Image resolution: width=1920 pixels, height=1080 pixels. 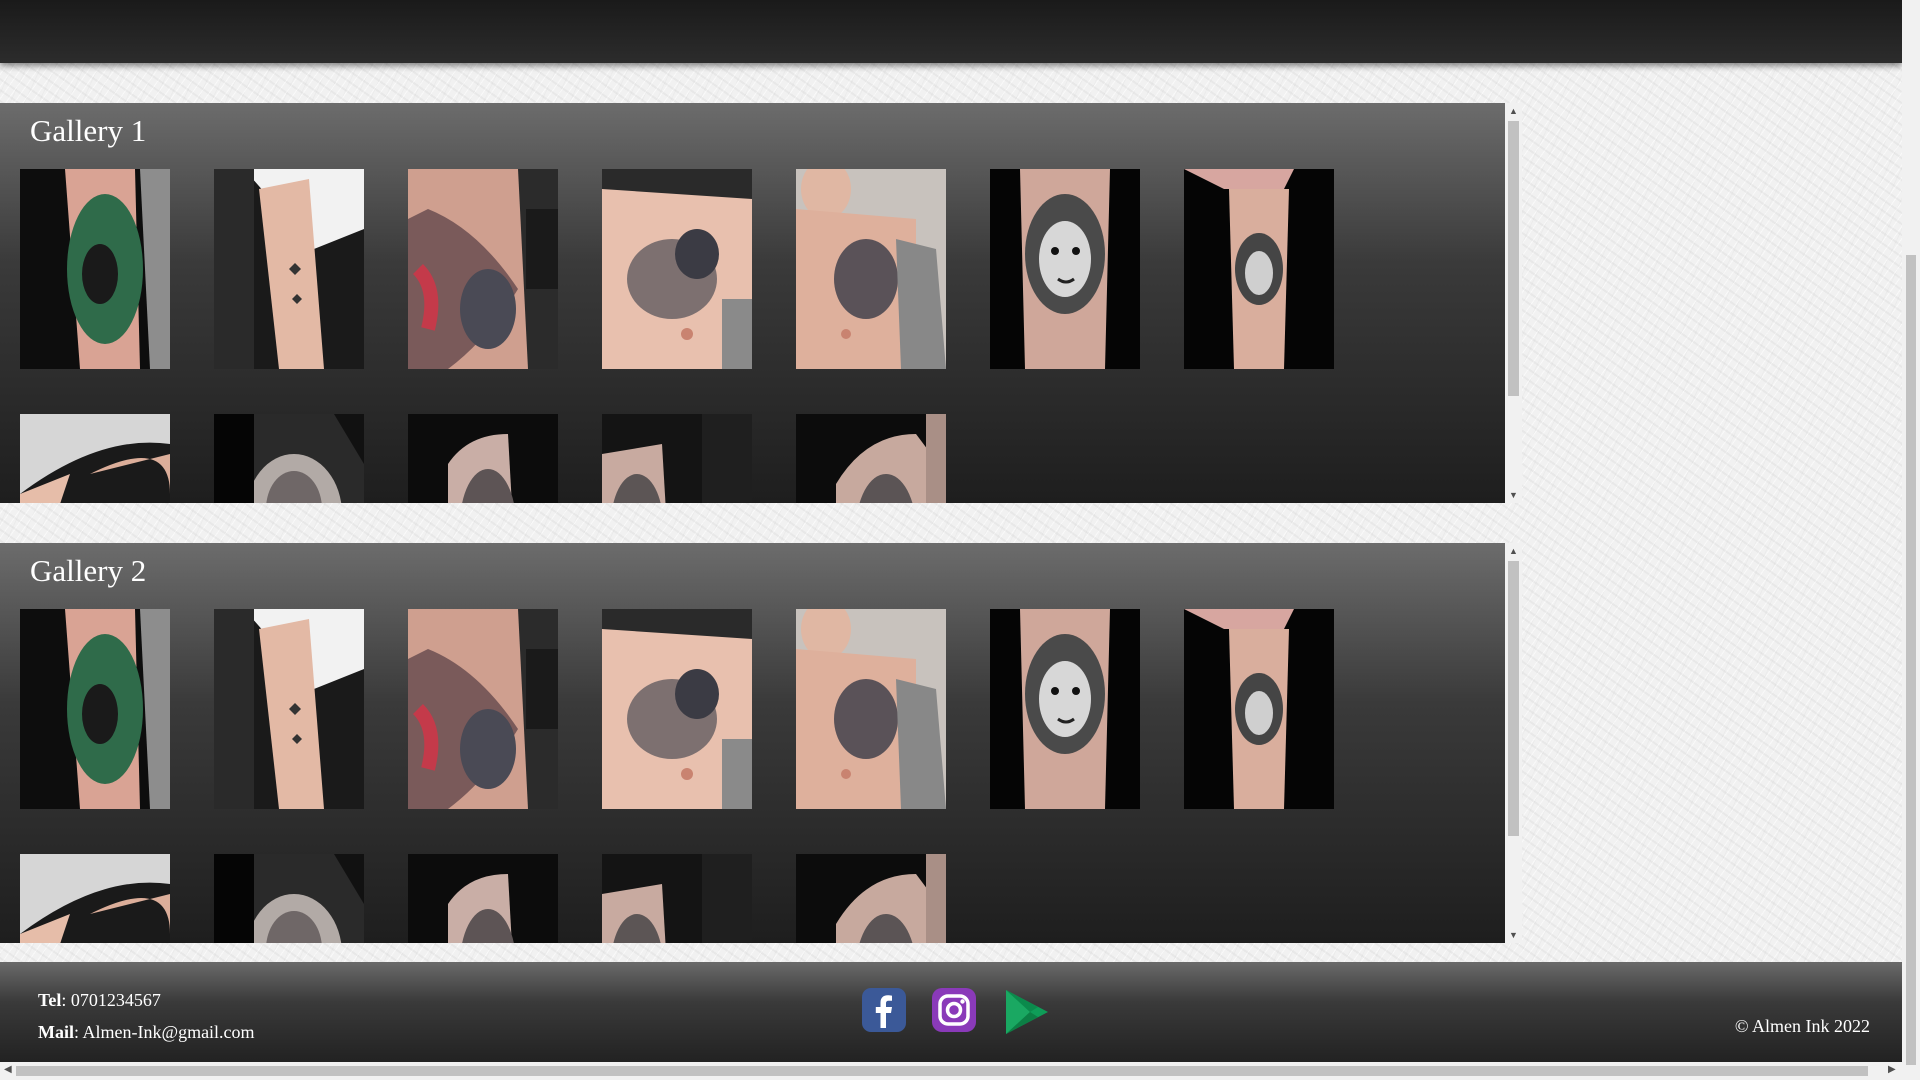 I want to click on scroll-right-arrow-icon: ▶, so click(x=1892, y=1069).